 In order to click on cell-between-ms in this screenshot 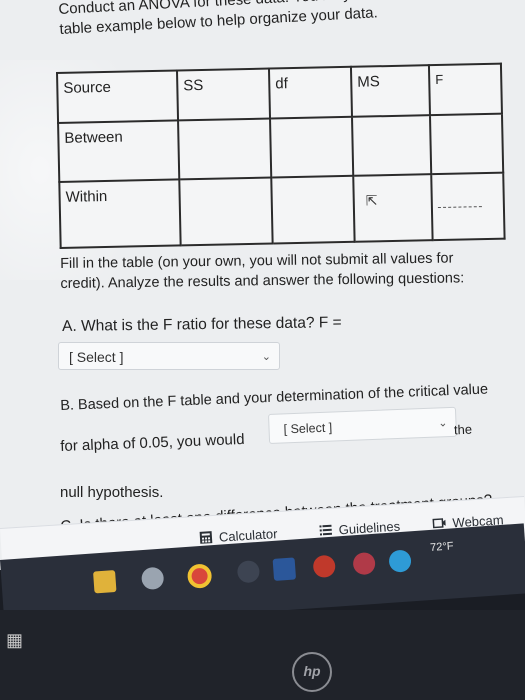, I will do `click(392, 145)`.